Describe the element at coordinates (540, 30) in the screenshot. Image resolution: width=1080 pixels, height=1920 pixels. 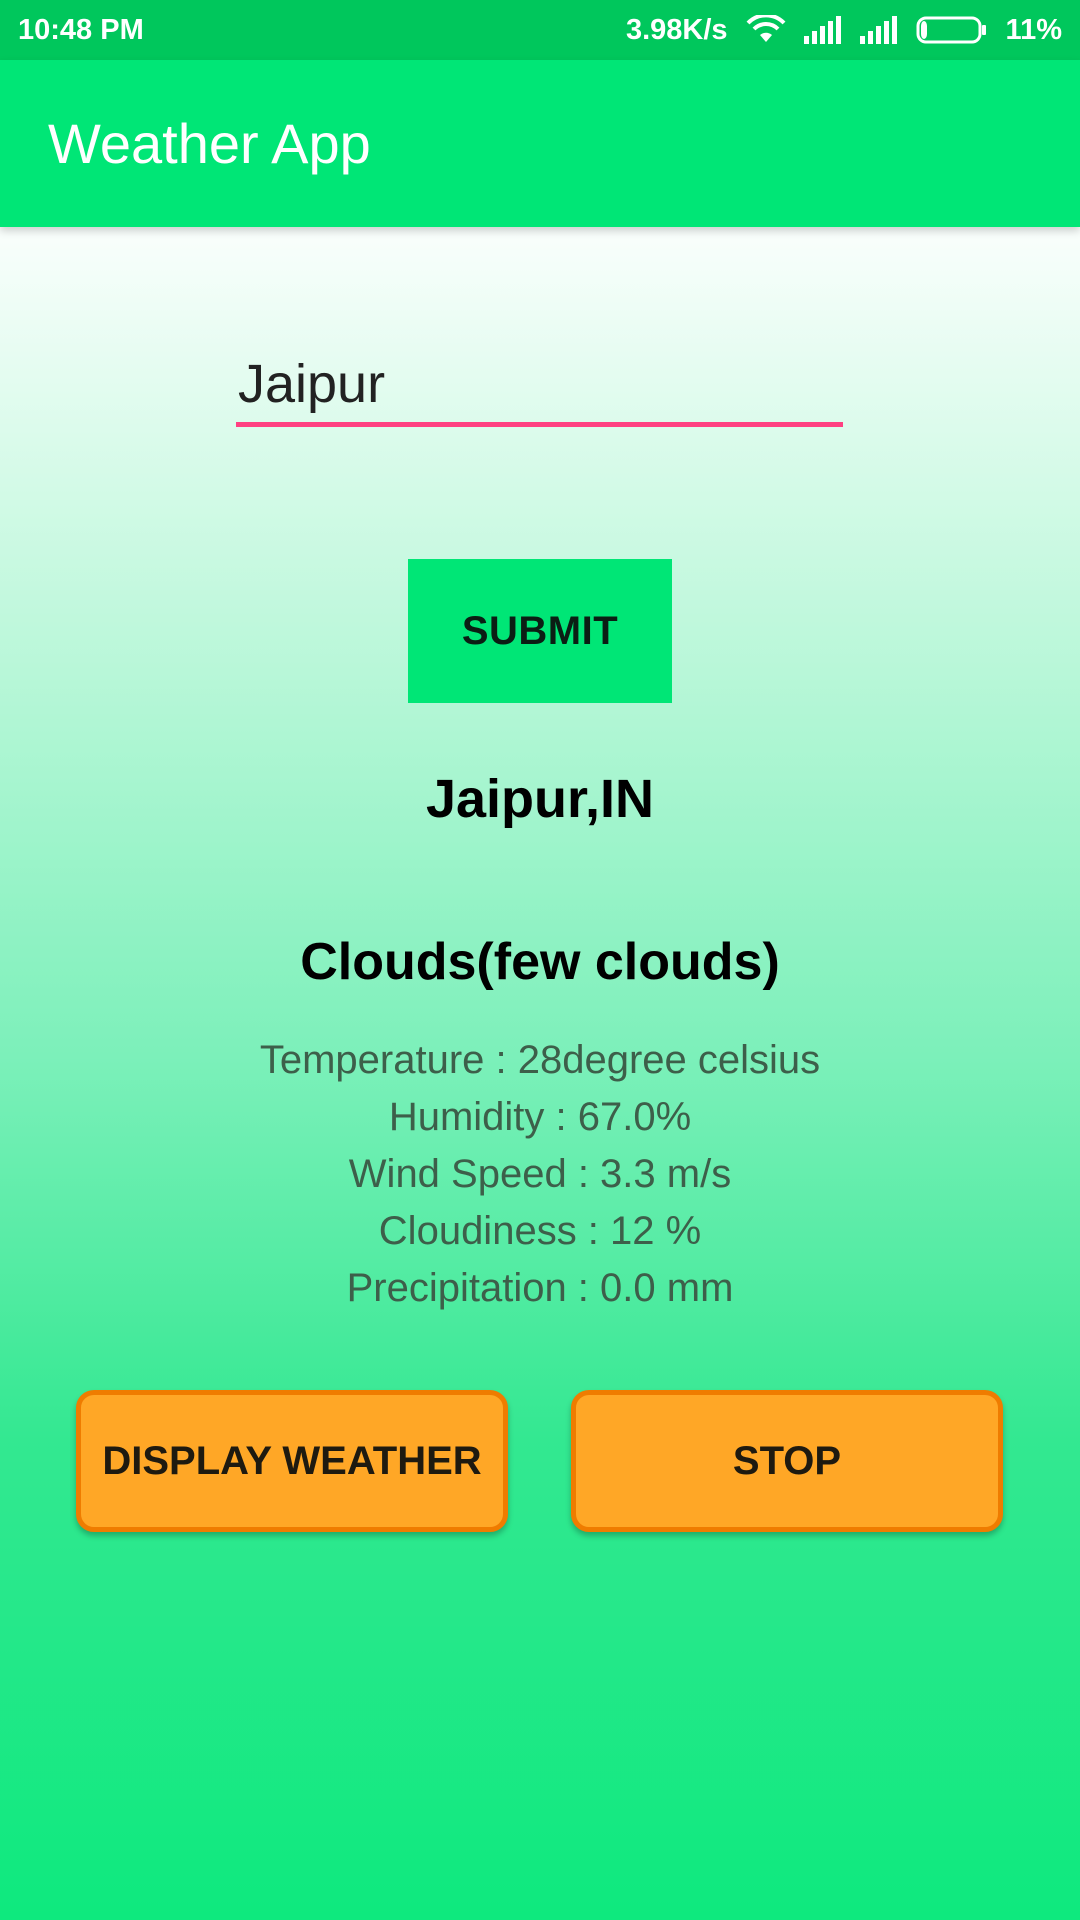
I see `status-bar: 10:48 PM 3.98K/s 11%` at that location.